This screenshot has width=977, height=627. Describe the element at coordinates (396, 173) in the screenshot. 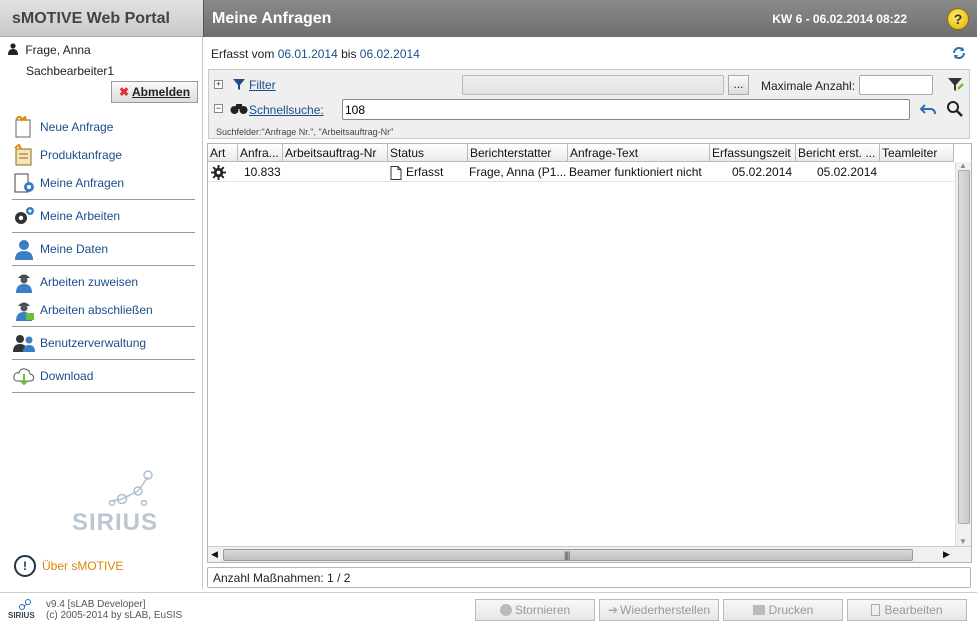

I see `document-icon` at that location.